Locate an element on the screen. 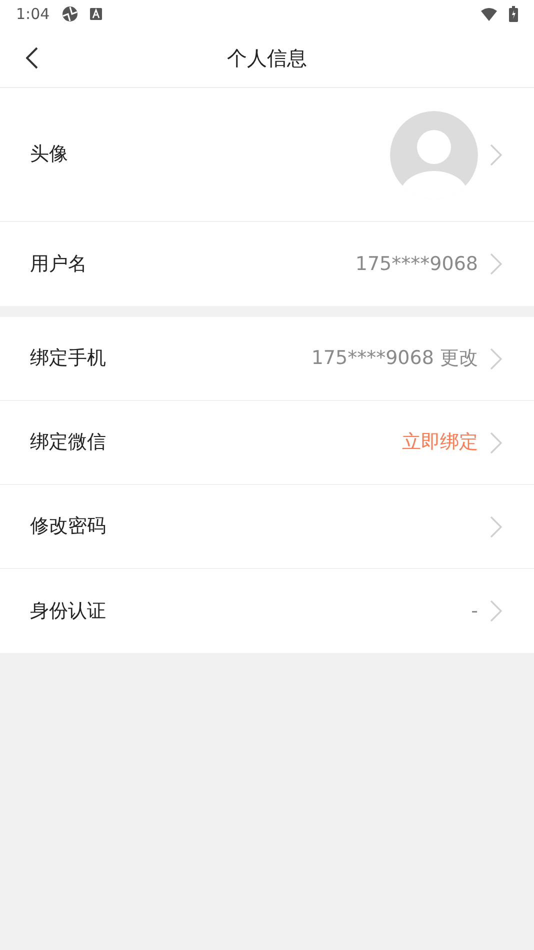 This screenshot has width=534, height=950. keyboard-notification-icon is located at coordinates (96, 14).